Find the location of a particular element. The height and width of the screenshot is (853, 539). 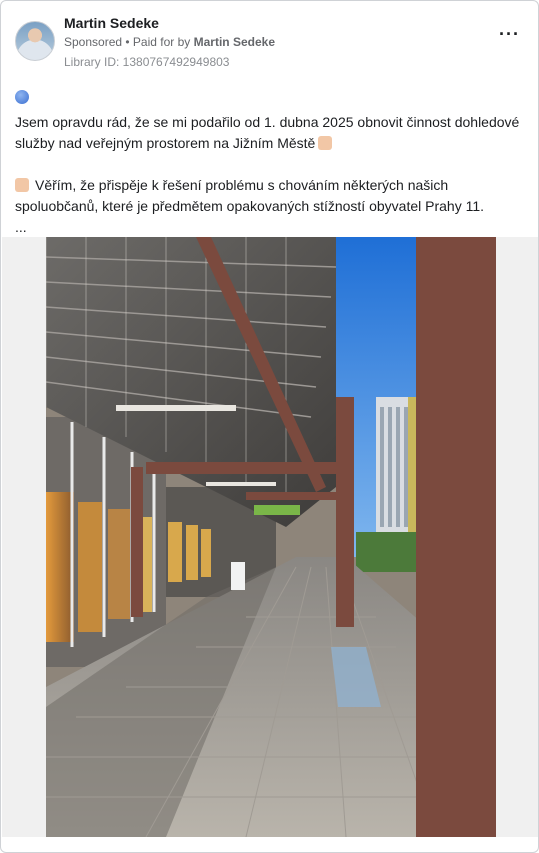

sponsored-line: Sponsored • Paid for by Martin Sedeke is located at coordinates (169, 42).